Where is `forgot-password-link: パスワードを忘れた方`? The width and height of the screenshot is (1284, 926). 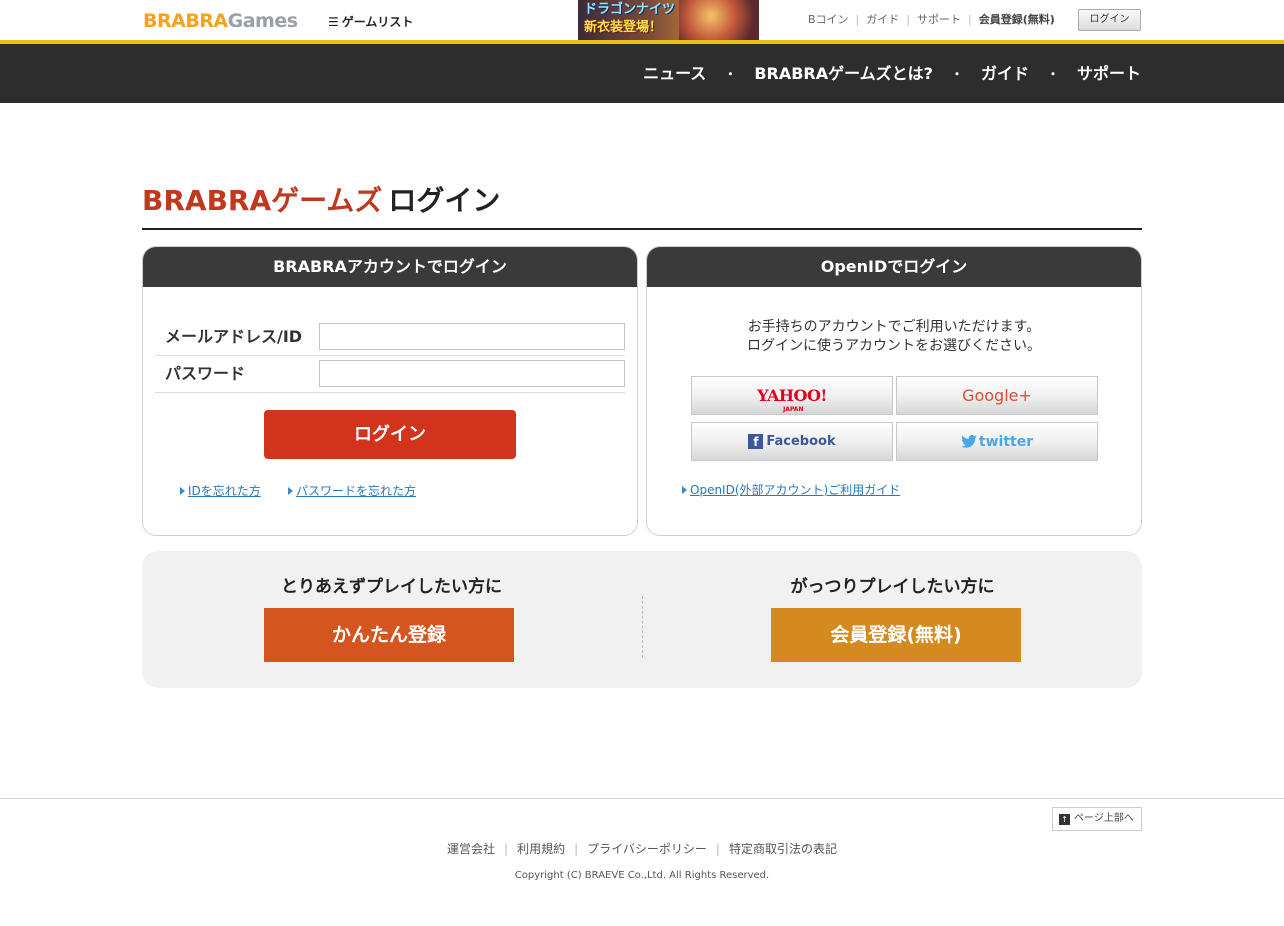
forgot-password-link: パスワードを忘れた方 is located at coordinates (356, 491).